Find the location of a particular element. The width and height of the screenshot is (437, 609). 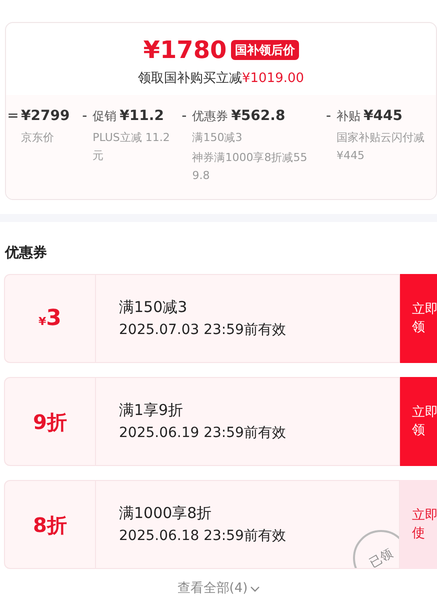

breakdown-label: 优惠券 is located at coordinates (210, 116).